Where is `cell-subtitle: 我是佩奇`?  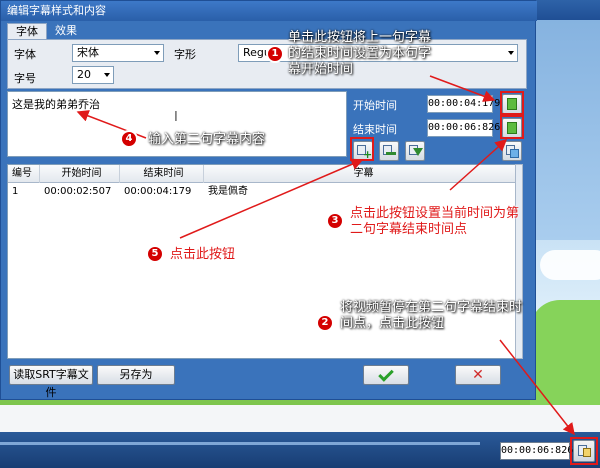
cell-subtitle: 我是佩奇 is located at coordinates (228, 191).